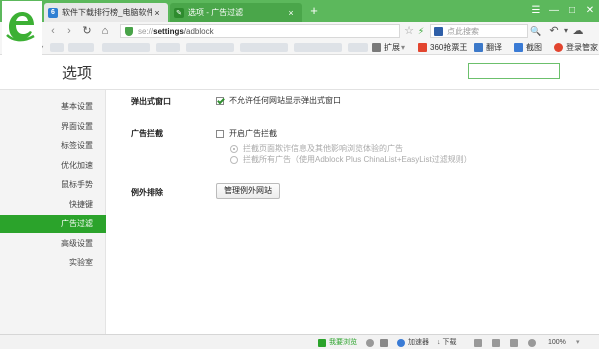 The image size is (599, 349). I want to click on home-button: ⌂, so click(105, 31).